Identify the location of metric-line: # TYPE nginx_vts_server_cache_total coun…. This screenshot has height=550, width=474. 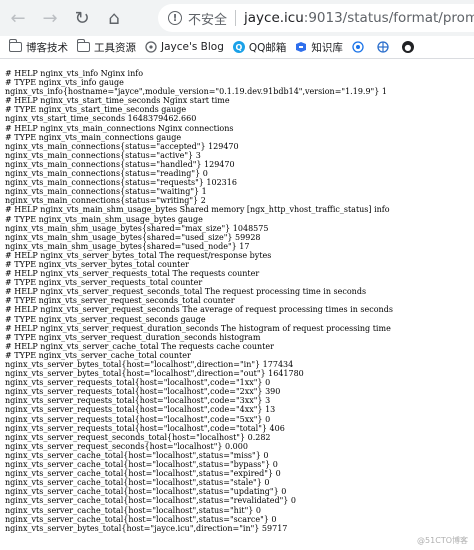
(98, 355).